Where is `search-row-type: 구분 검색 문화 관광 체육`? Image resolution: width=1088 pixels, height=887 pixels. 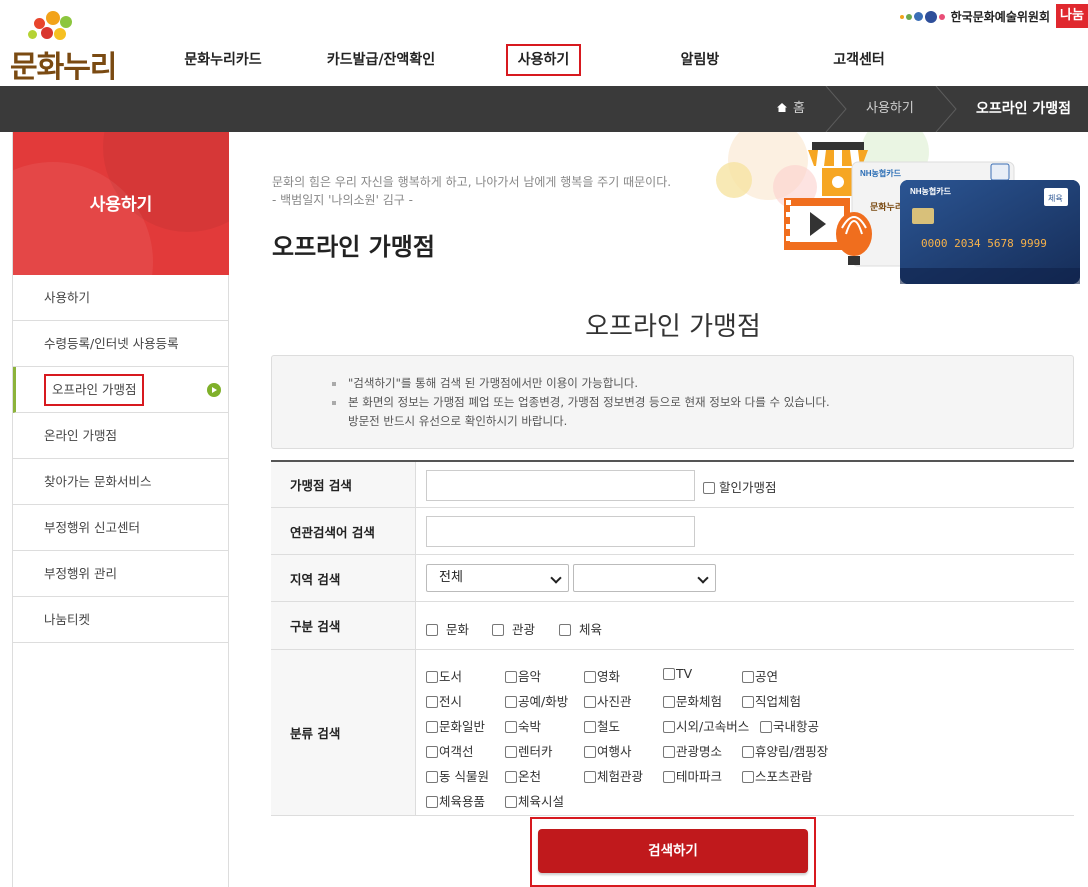
search-row-type: 구분 검색 문화 관광 체육 is located at coordinates (672, 626).